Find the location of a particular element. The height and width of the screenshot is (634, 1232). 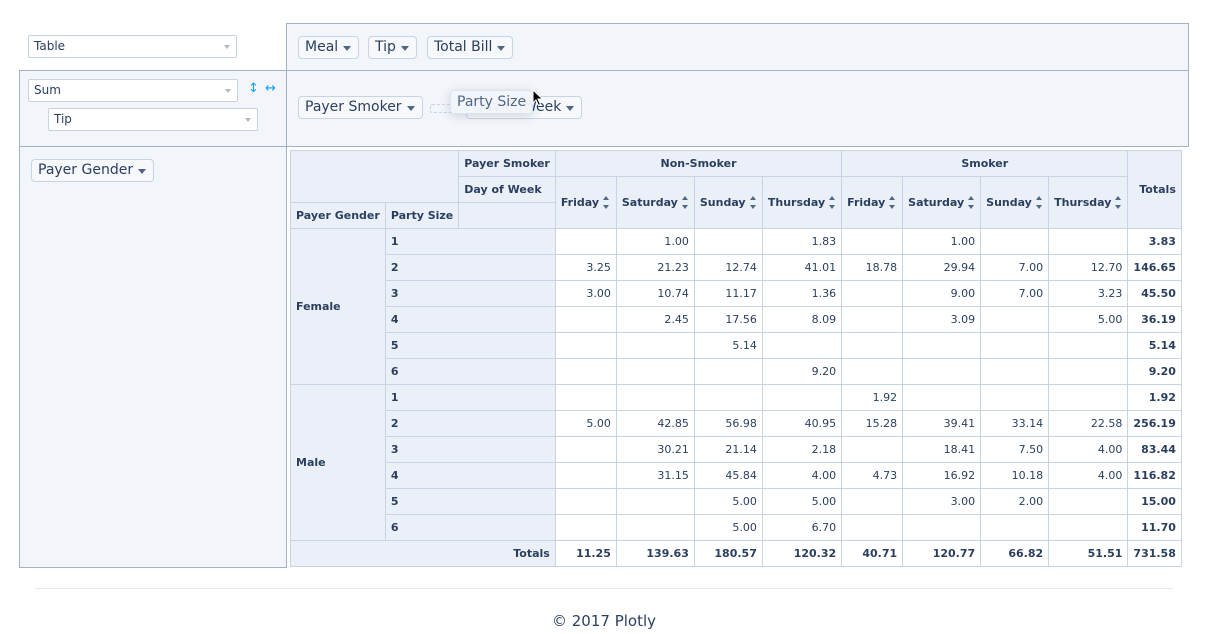

value-cell: 9.20 is located at coordinates (802, 371).